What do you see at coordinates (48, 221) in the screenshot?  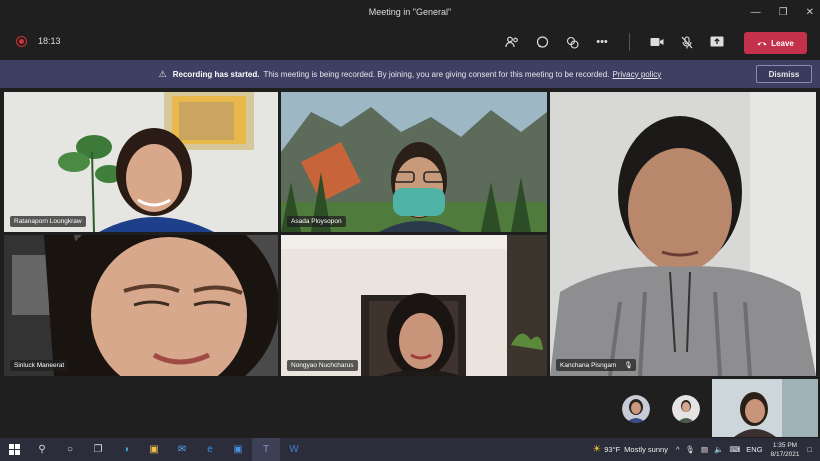 I see `participant-name: Ratanaporn Loungkraw` at bounding box center [48, 221].